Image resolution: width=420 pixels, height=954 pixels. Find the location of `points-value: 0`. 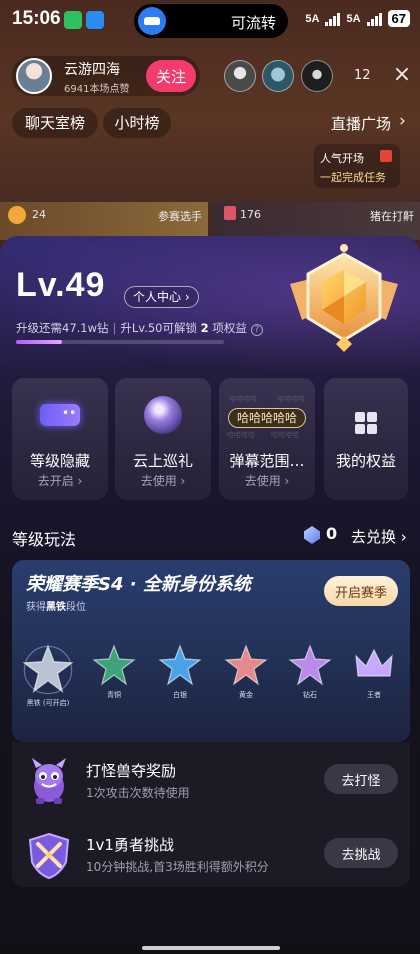

points-value: 0 is located at coordinates (332, 533).